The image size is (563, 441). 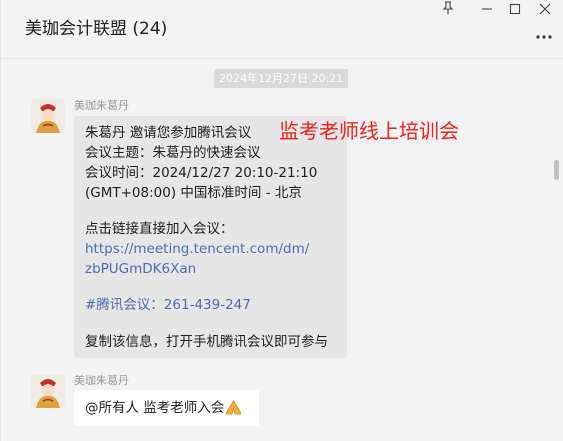 I want to click on message-text: @所有人 监考老师入会, so click(x=155, y=408).